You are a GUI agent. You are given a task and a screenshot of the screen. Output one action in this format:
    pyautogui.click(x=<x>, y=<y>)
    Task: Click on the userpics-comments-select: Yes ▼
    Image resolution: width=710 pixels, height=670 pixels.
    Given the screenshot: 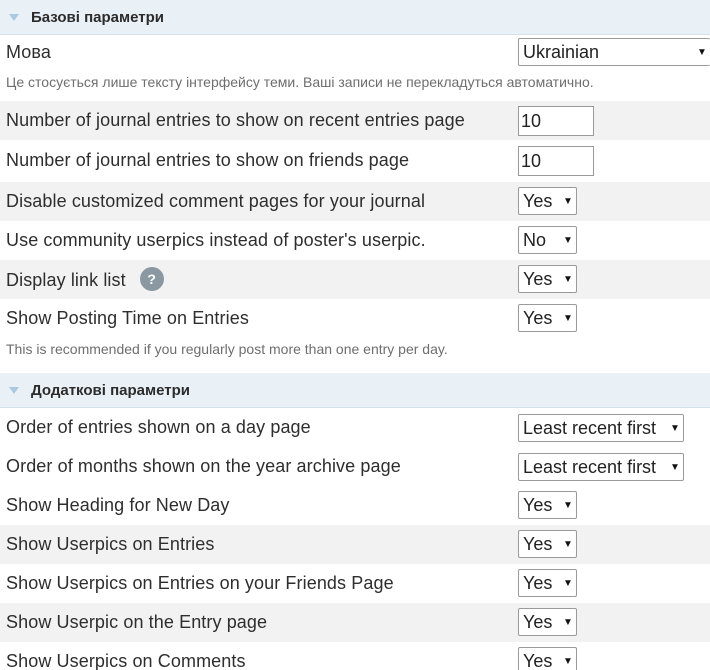 What is the action you would take?
    pyautogui.click(x=547, y=658)
    